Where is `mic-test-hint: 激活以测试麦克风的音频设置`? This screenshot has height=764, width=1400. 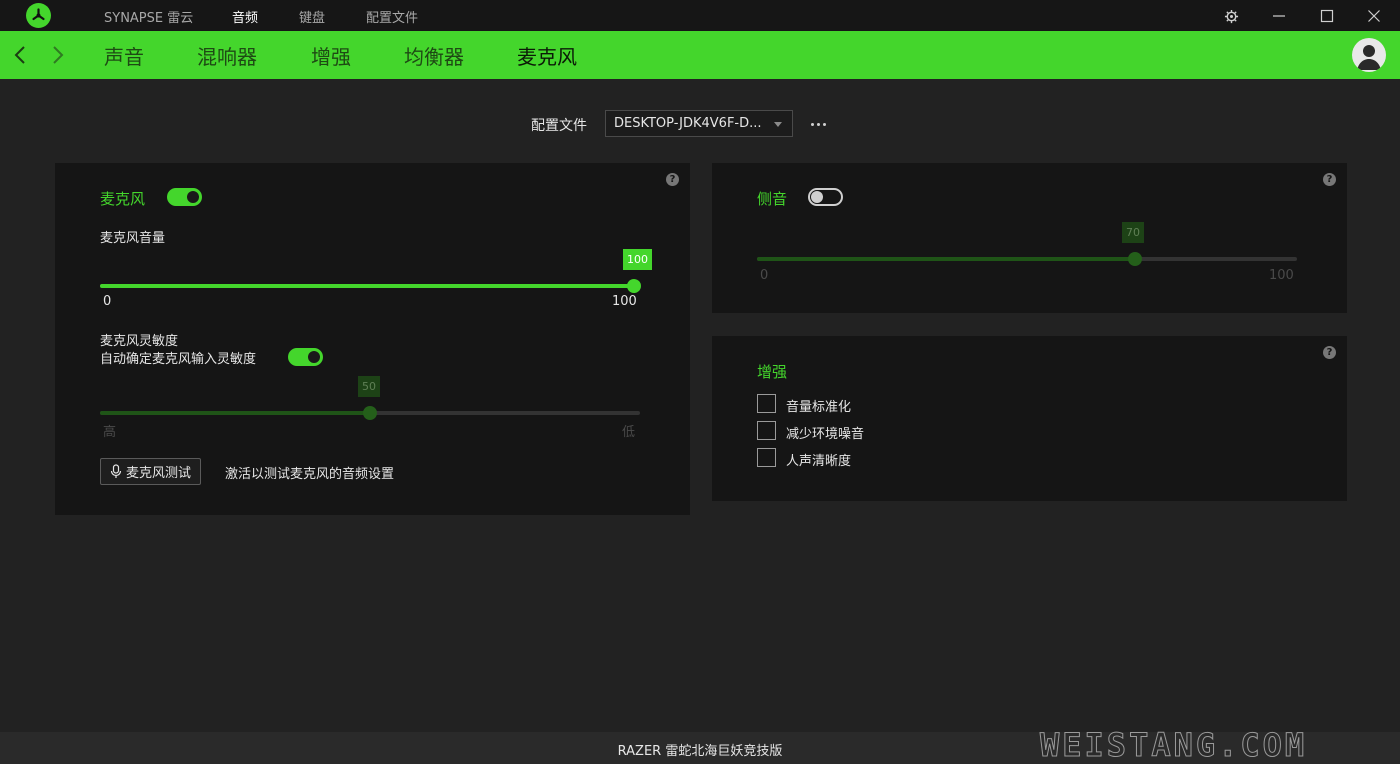 mic-test-hint: 激活以测试麦克风的音频设置 is located at coordinates (310, 474).